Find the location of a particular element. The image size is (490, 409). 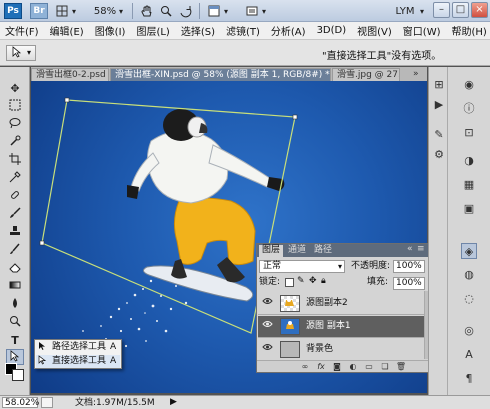

layer-mask-icon: ◙ is located at coordinates (337, 367).